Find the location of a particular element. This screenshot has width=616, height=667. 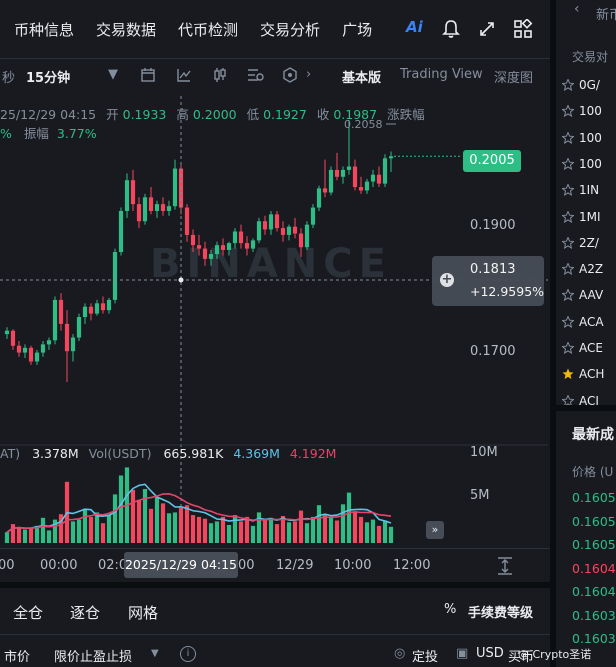

crosshair-price-box: + 0.1813 +12.9595% is located at coordinates (488, 281).